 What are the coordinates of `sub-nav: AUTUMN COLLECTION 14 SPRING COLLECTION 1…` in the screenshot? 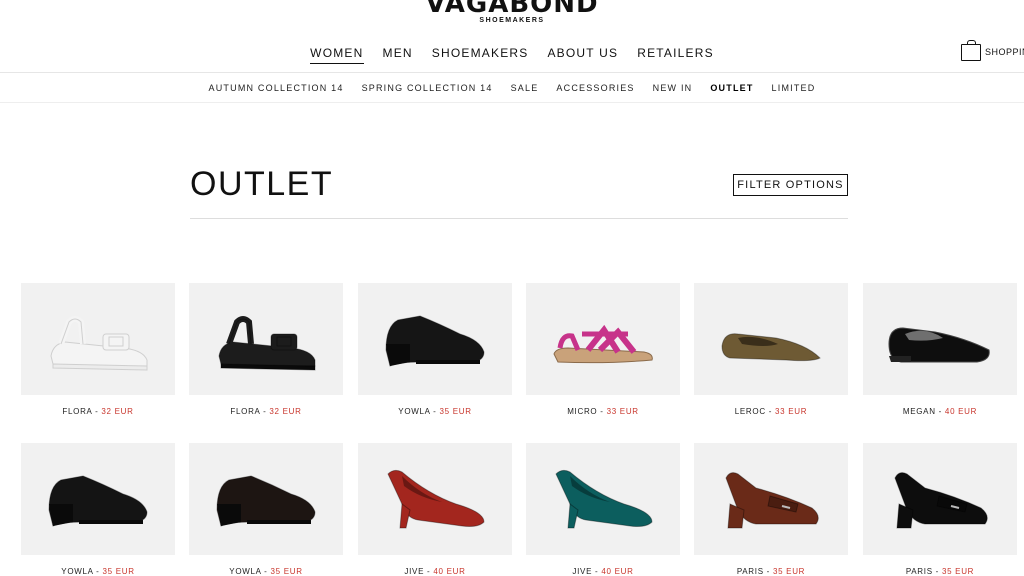 It's located at (512, 88).